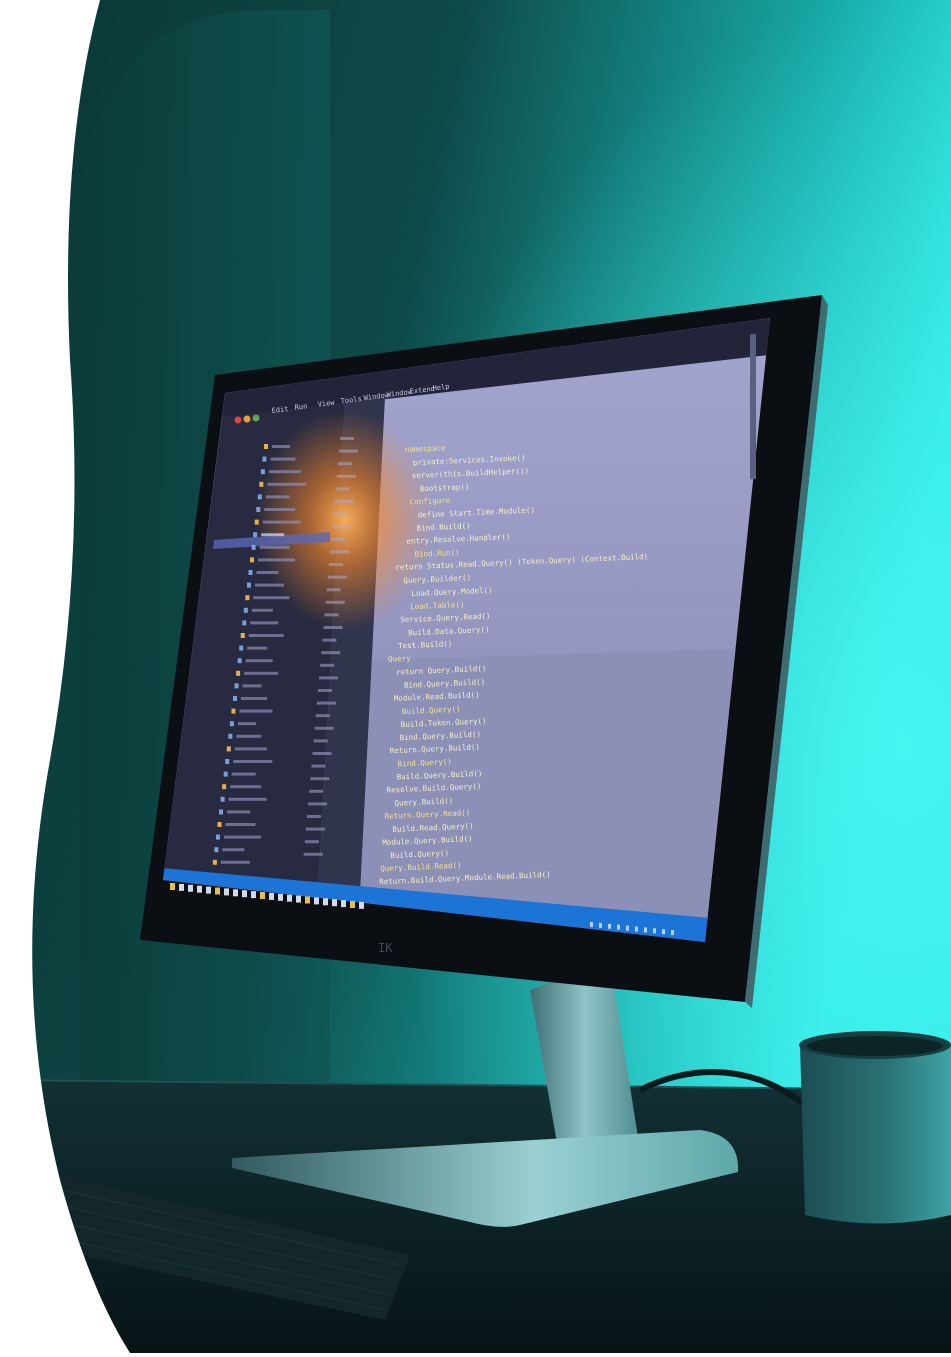  I want to click on editor-scrollbar, so click(753, 406).